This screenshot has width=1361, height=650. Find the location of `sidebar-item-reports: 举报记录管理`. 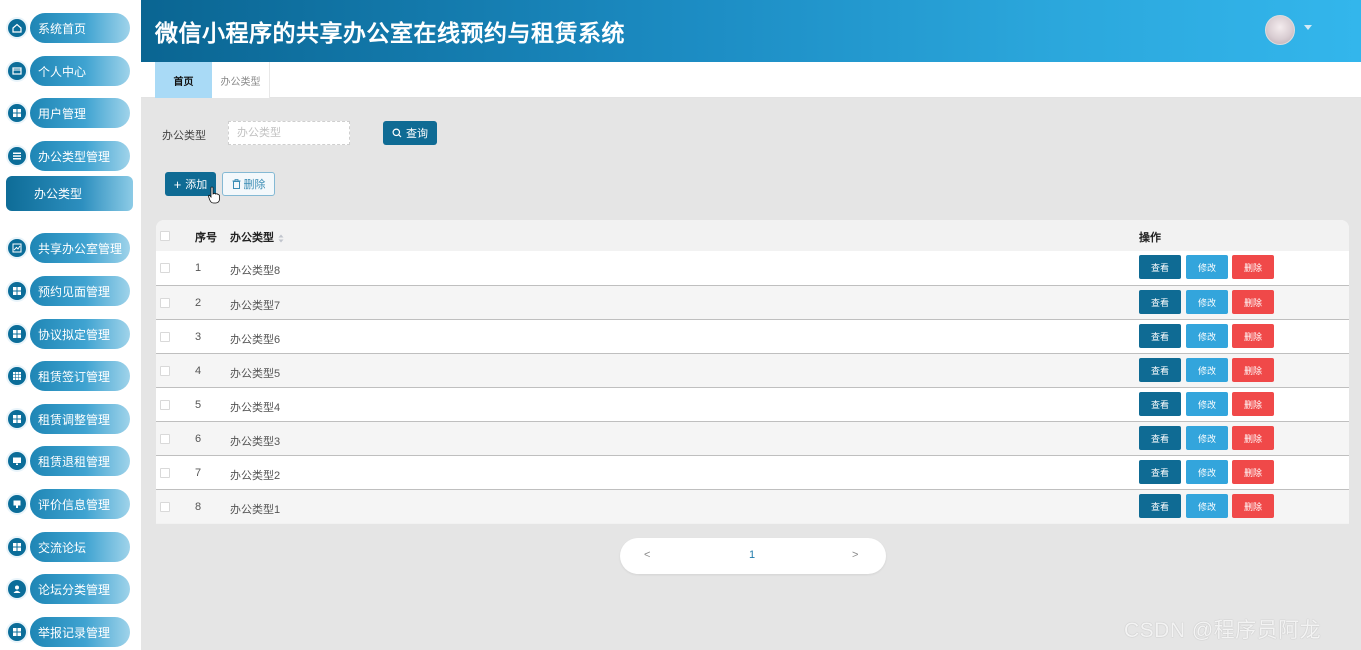

sidebar-item-reports: 举报记录管理 is located at coordinates (68, 632).